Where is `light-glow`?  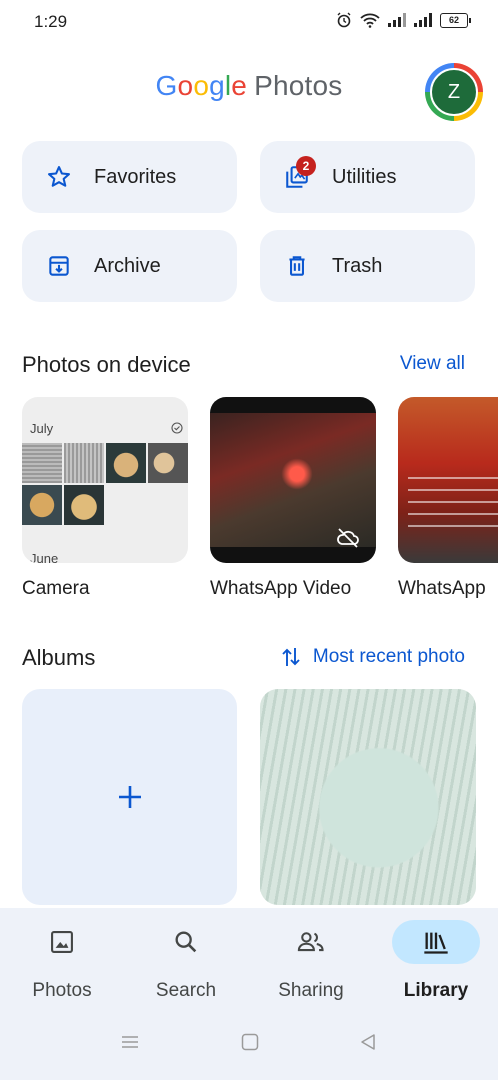
light-glow is located at coordinates (297, 474).